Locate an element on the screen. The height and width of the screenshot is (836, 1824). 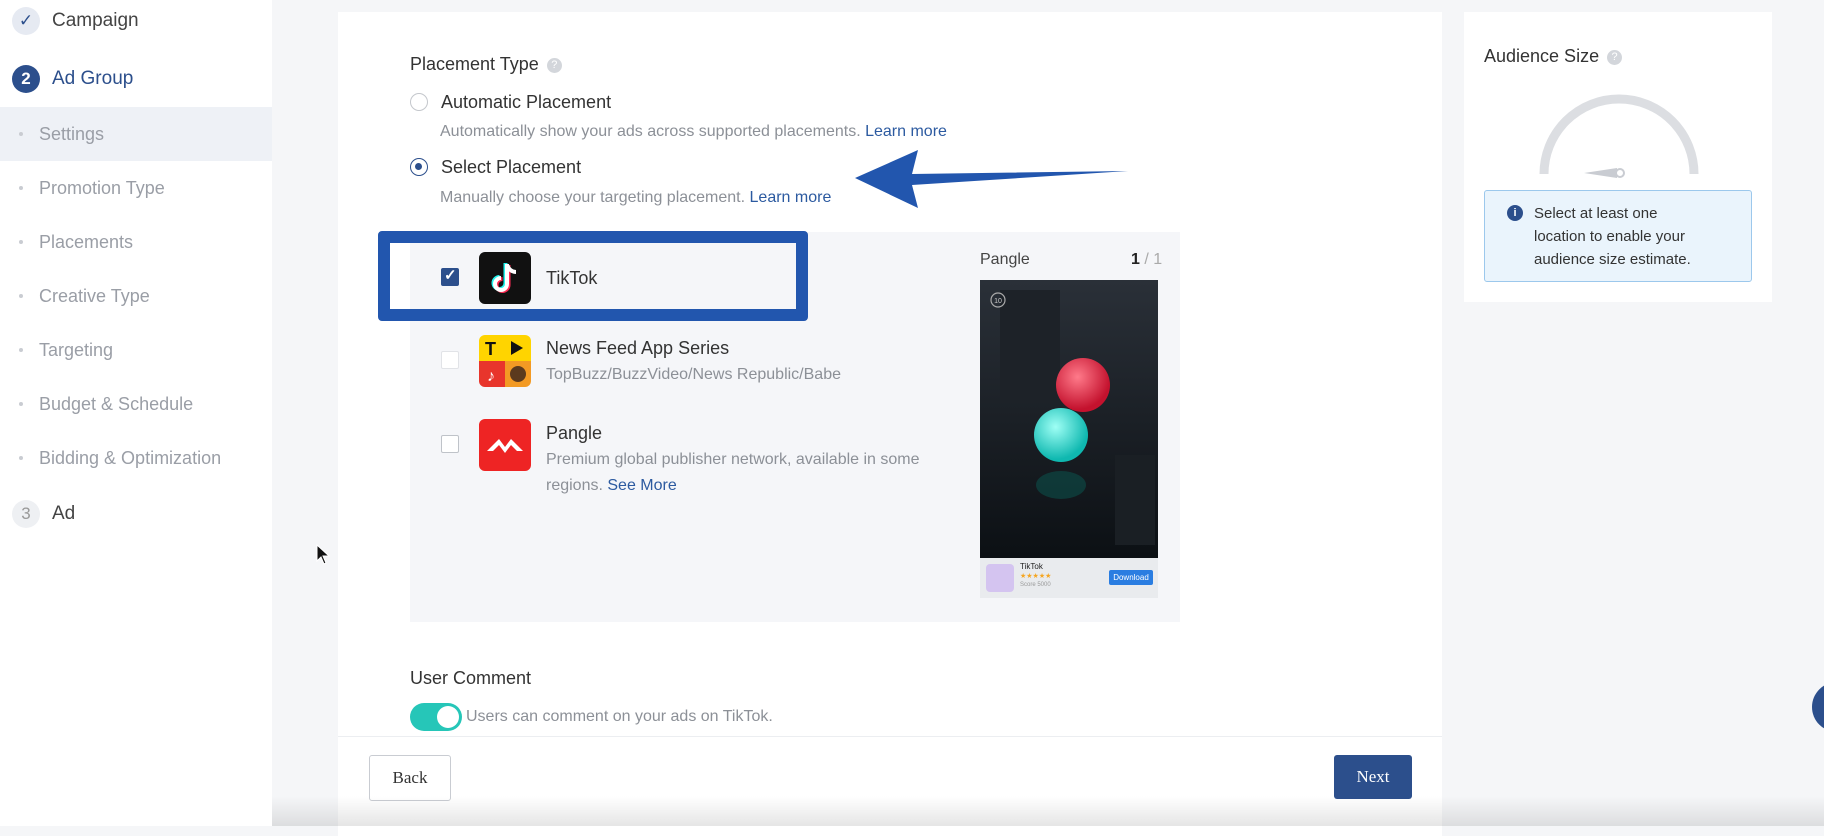
audience-size-heading: Audience Size? is located at coordinates (1553, 56).